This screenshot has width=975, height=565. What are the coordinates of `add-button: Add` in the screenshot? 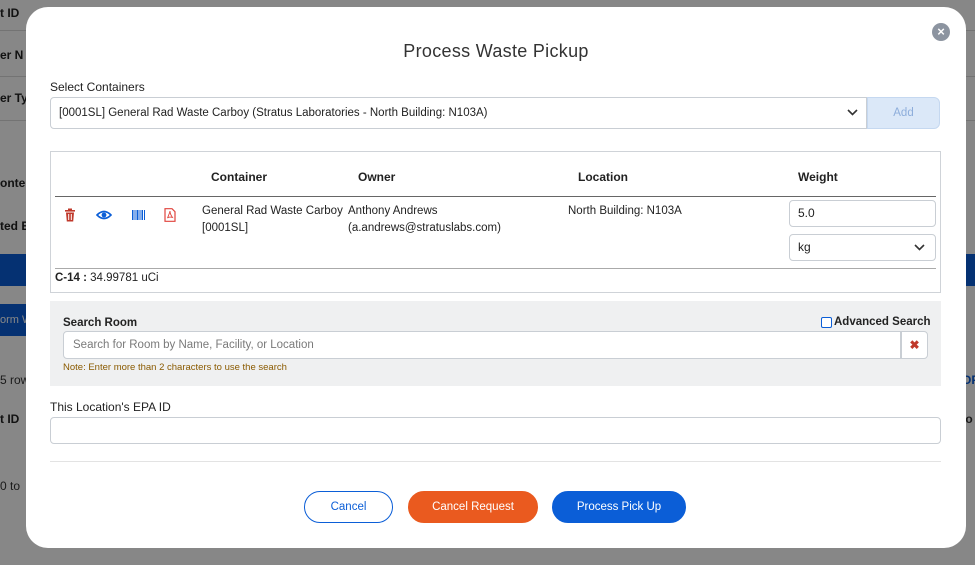 It's located at (903, 113).